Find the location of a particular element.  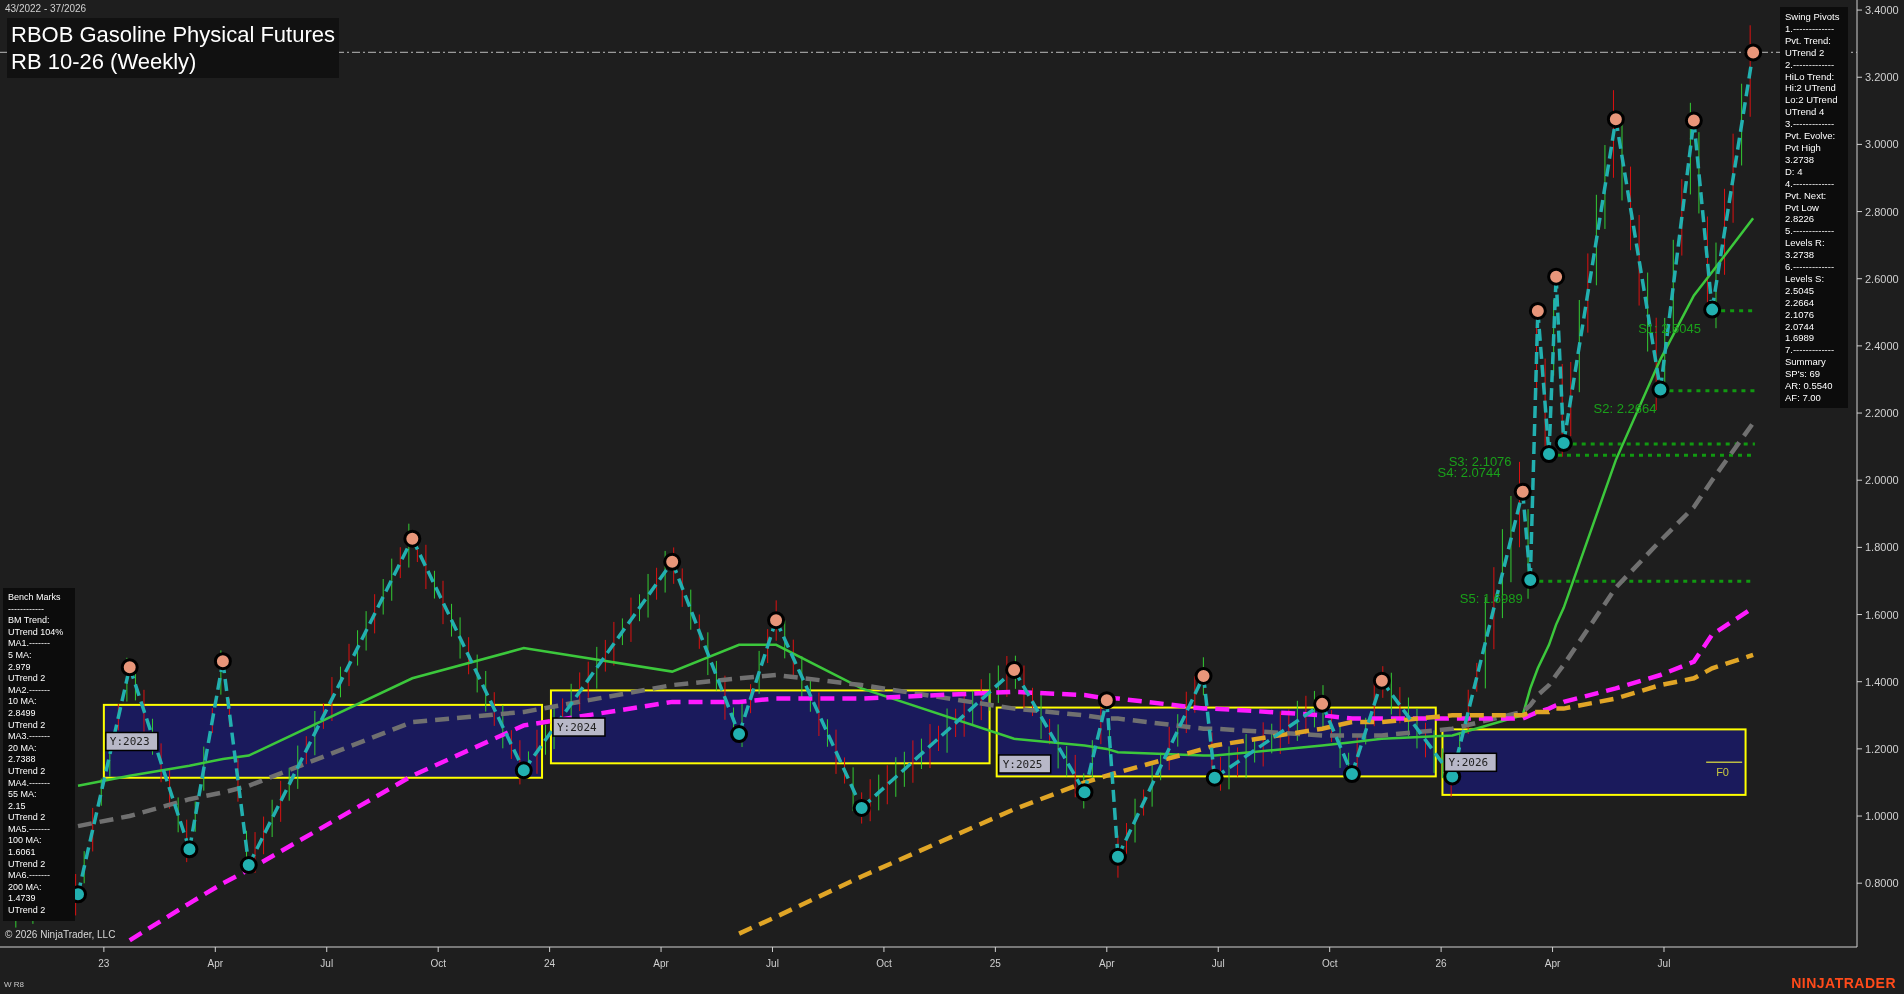

panel-text: 2.5045 is located at coordinates (1800, 290).